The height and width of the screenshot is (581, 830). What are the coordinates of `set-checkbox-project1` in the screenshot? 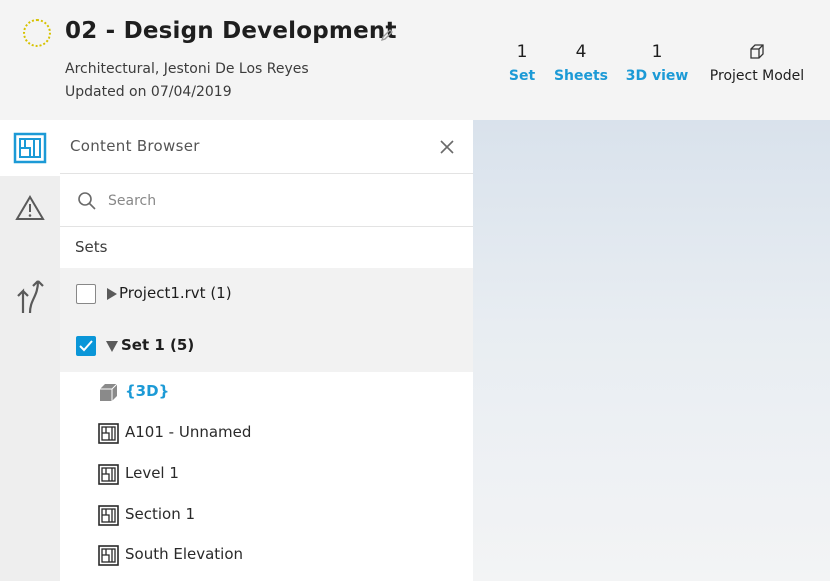 It's located at (86, 294).